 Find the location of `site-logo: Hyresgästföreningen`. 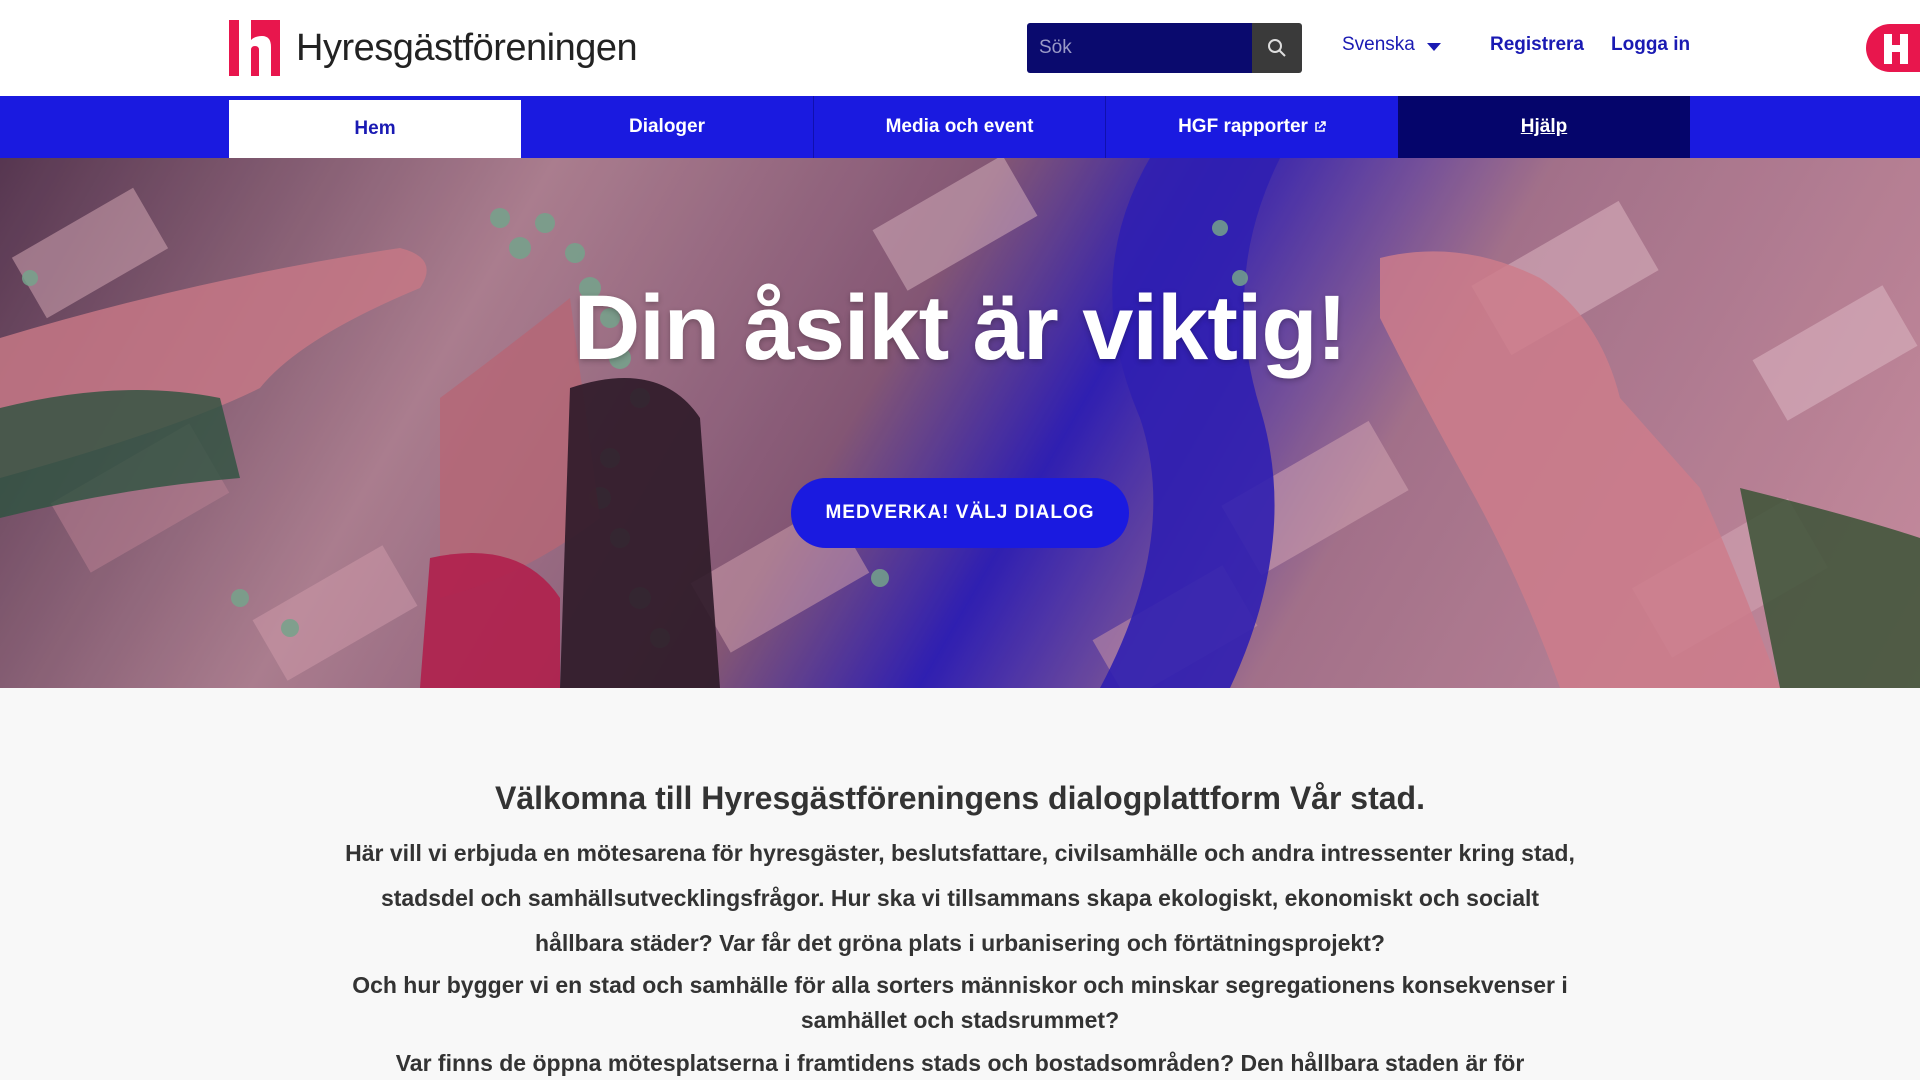

site-logo: Hyresgästföreningen is located at coordinates (433, 48).